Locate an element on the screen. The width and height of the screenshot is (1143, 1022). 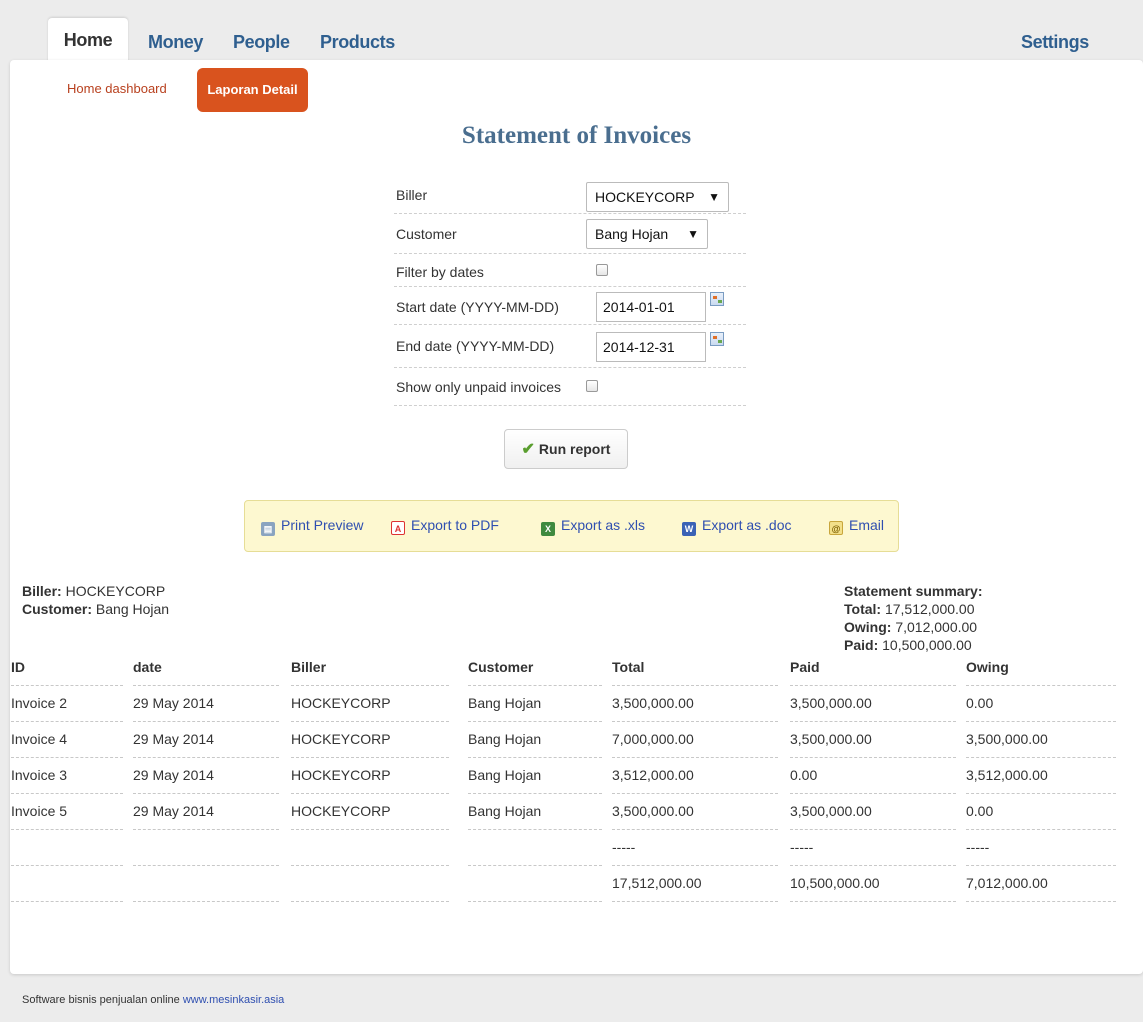
form-row-end-date: End date (YYYY-MM-DD) 2014-12-31 is located at coordinates (570, 346).